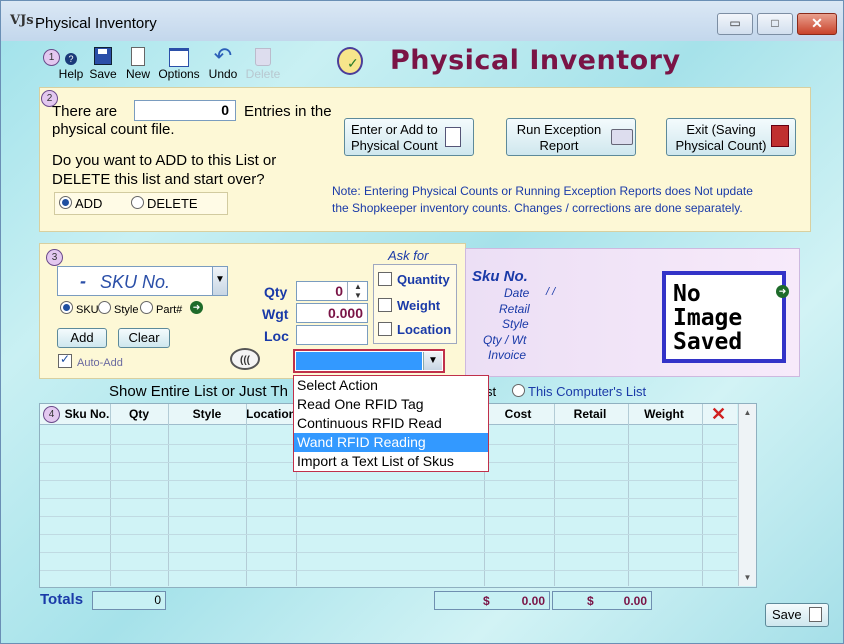 The height and width of the screenshot is (644, 844). What do you see at coordinates (787, 614) in the screenshot?
I see `save-button-label: Save` at bounding box center [787, 614].